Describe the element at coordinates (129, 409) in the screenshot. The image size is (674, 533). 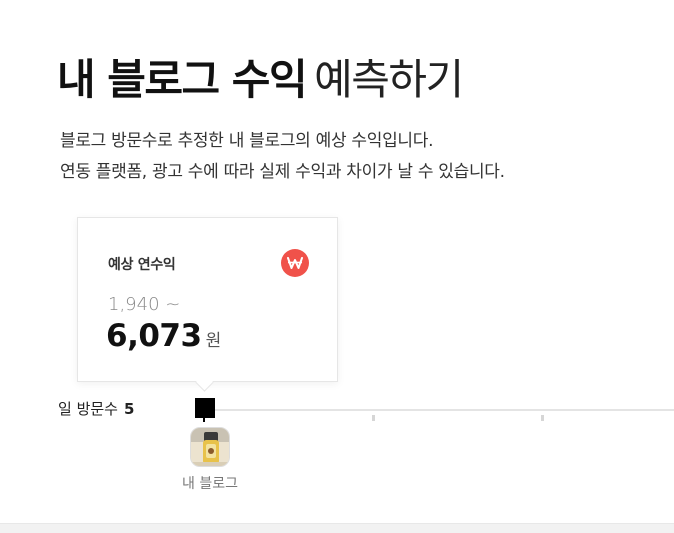
I see `daily-visits-value: 5` at that location.